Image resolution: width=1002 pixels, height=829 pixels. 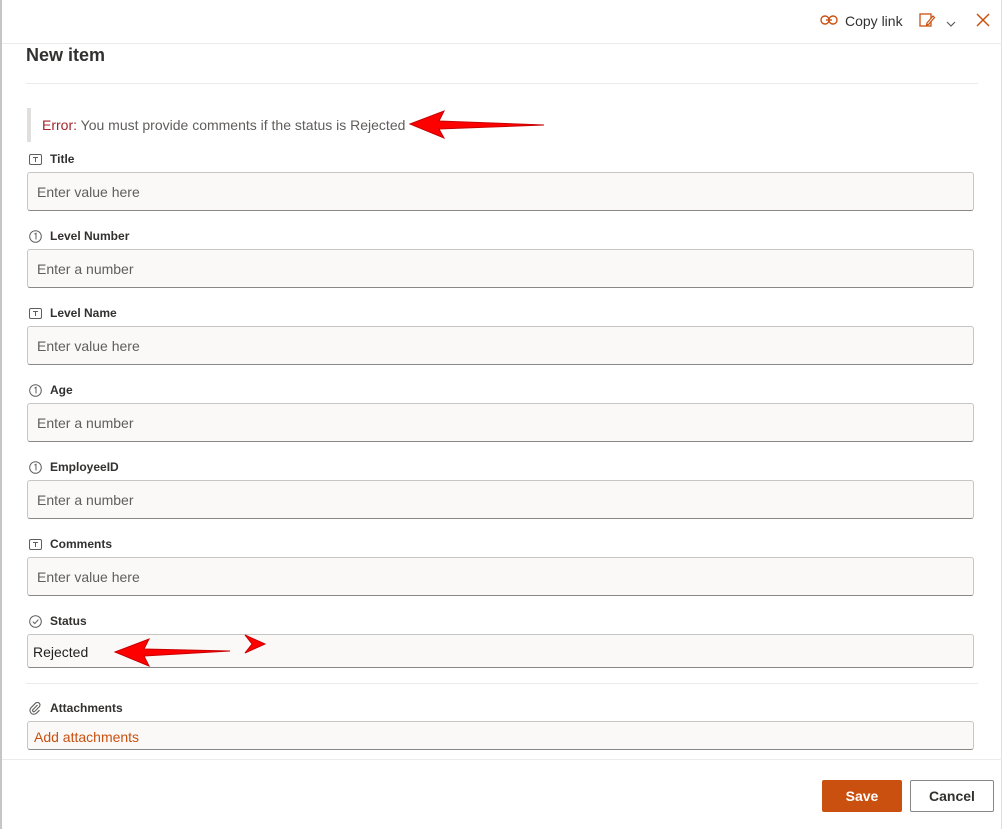 I want to click on age-input: Enter a number, so click(x=500, y=422).